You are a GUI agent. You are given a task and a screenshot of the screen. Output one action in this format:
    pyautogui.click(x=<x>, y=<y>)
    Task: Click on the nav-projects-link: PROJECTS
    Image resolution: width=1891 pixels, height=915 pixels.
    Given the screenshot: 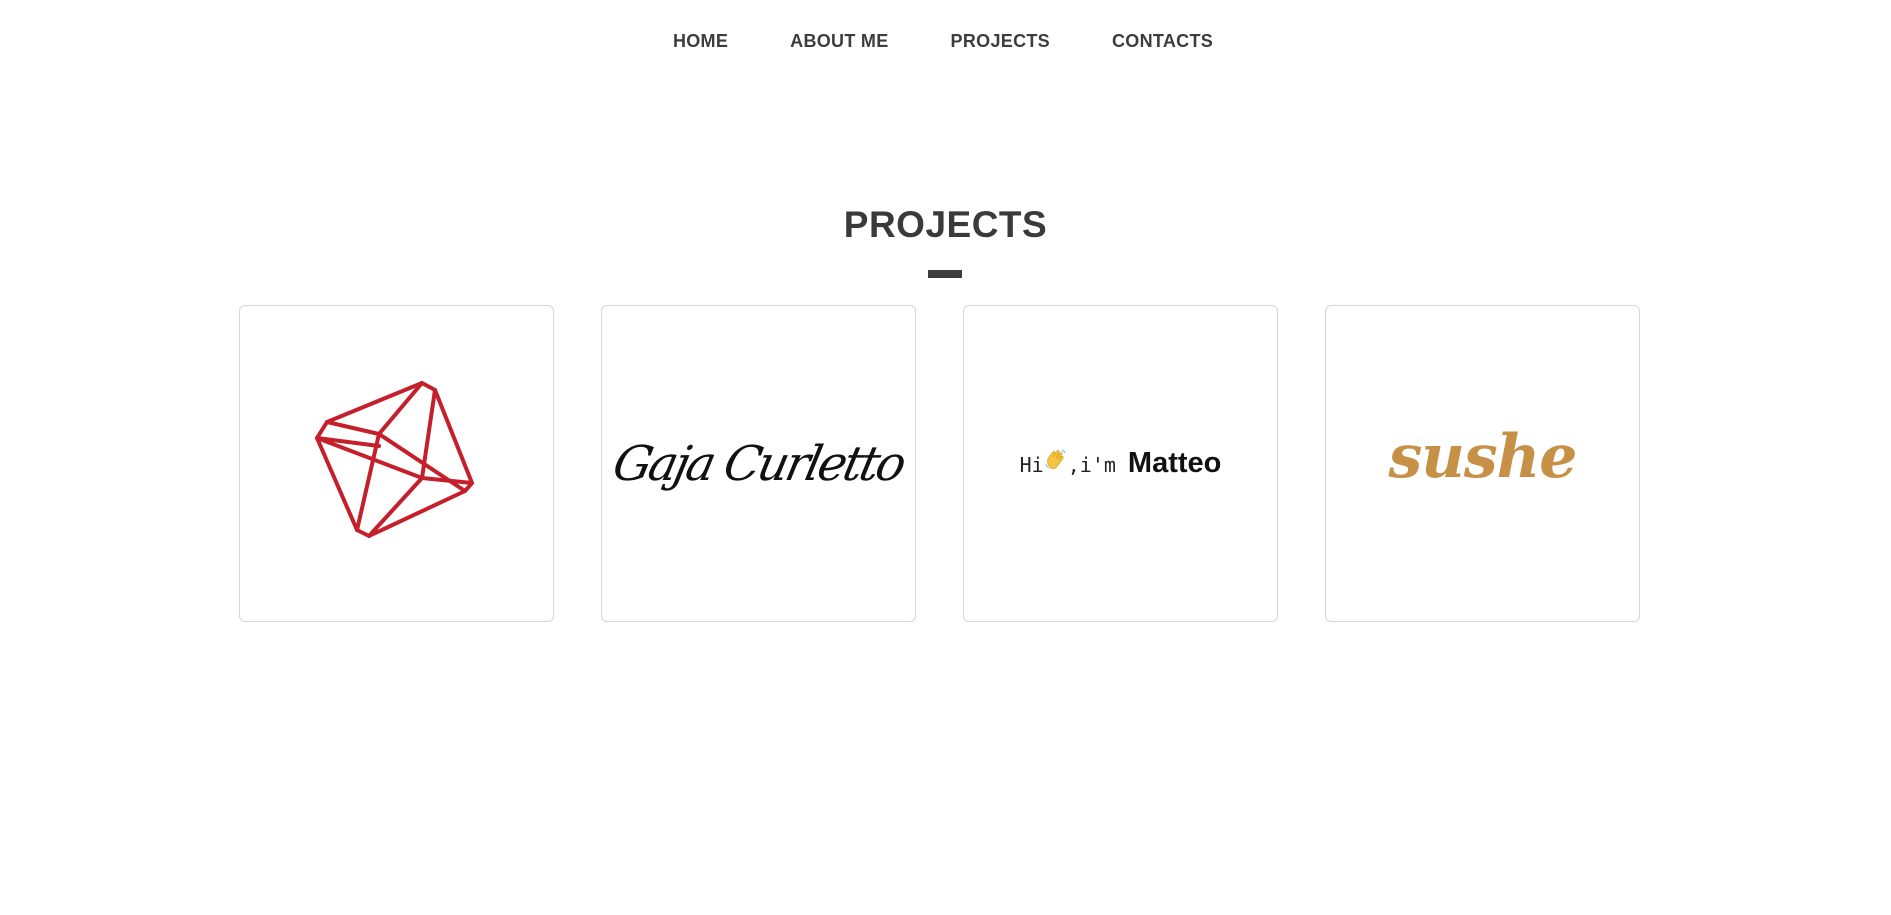 What is the action you would take?
    pyautogui.click(x=1000, y=41)
    